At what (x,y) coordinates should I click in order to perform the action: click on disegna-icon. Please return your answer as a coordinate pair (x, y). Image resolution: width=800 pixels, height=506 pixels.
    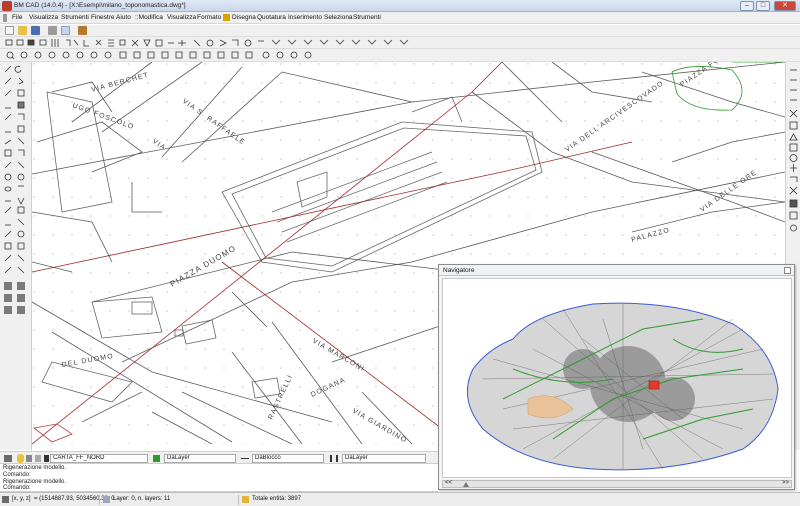
    Looking at the image, I should click on (226, 17).